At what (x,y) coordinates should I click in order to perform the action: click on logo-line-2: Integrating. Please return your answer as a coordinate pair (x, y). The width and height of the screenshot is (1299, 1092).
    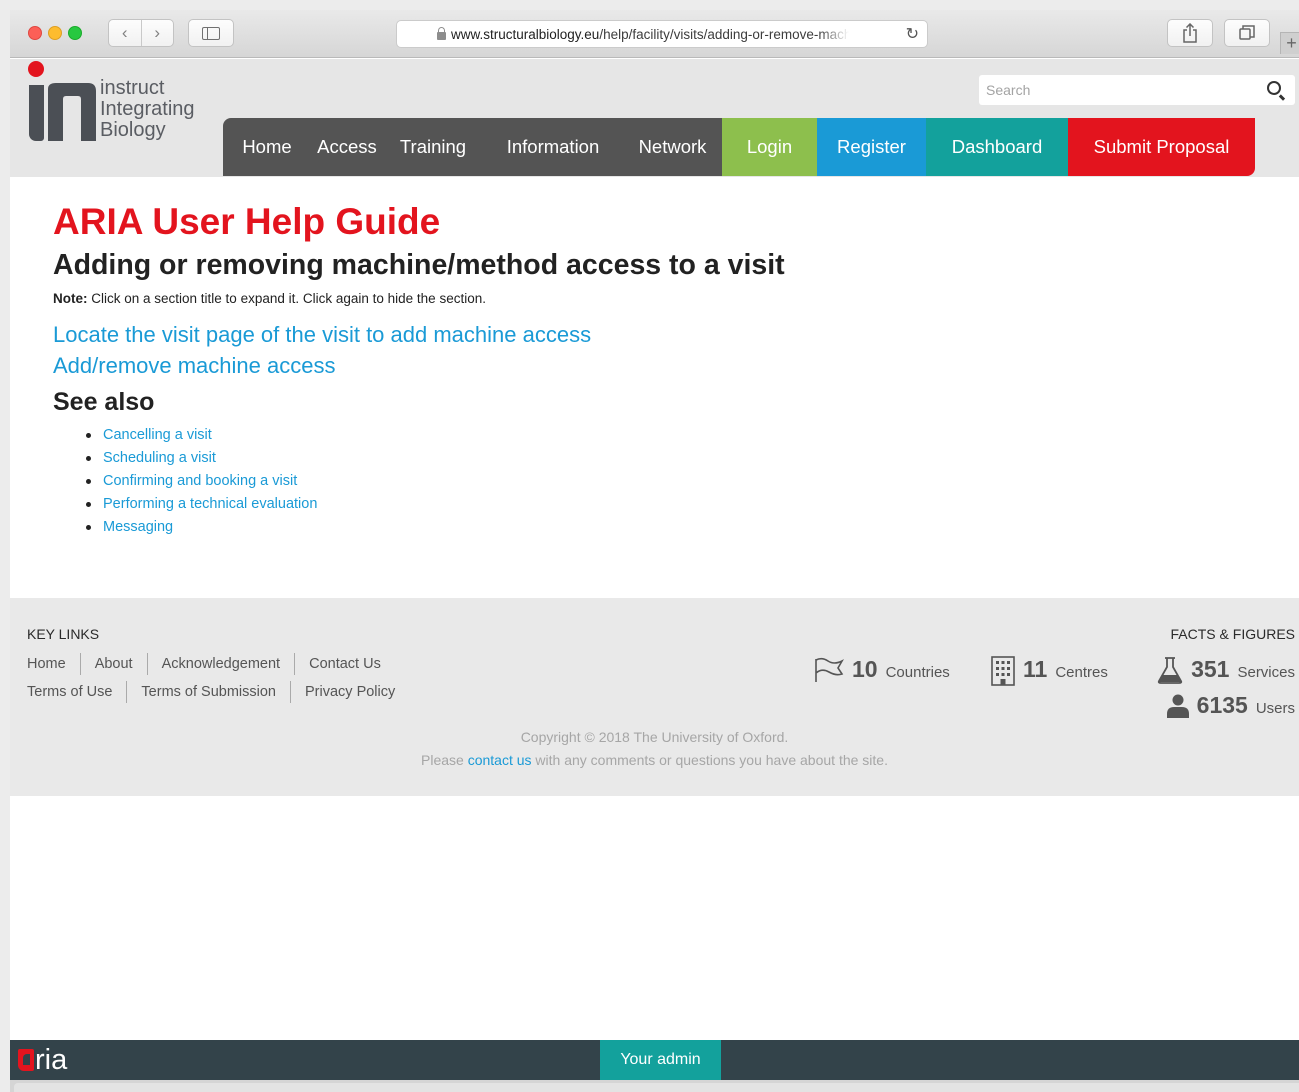
    Looking at the image, I should click on (147, 109).